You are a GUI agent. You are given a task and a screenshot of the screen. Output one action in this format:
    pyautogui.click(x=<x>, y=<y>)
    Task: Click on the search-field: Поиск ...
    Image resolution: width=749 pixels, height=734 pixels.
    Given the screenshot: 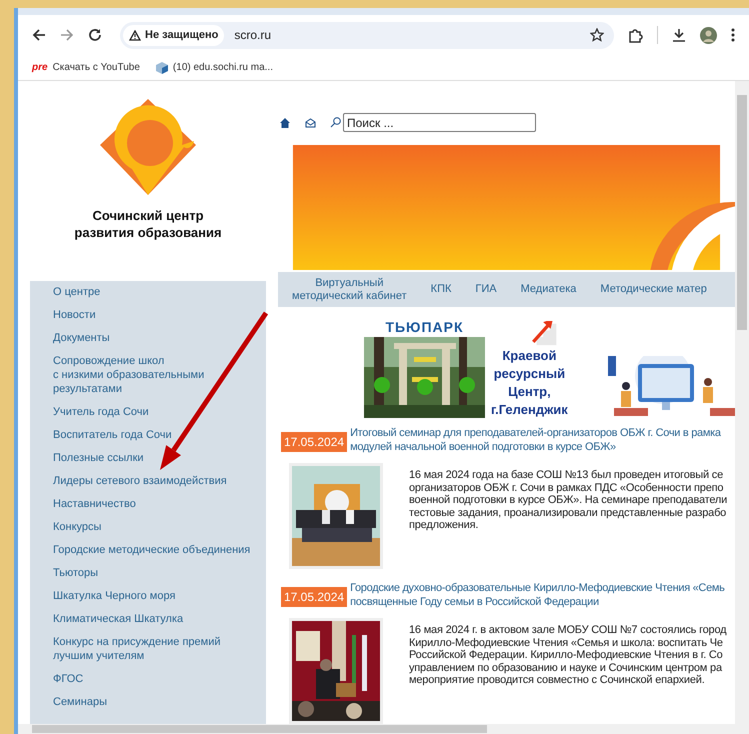 What is the action you would take?
    pyautogui.click(x=439, y=122)
    